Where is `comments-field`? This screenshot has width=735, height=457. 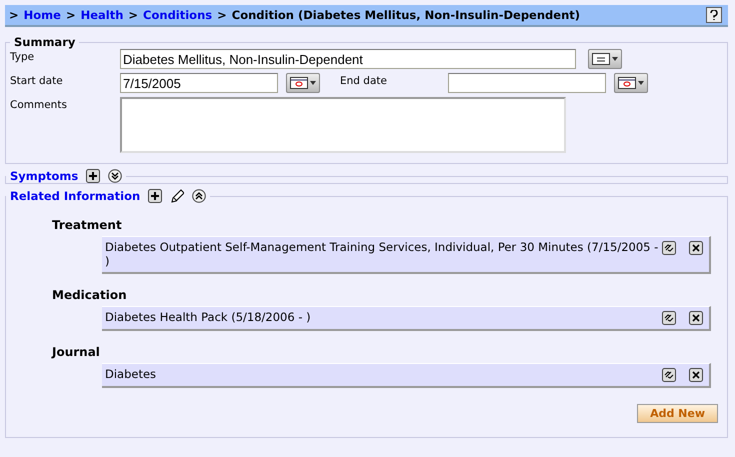 comments-field is located at coordinates (343, 125).